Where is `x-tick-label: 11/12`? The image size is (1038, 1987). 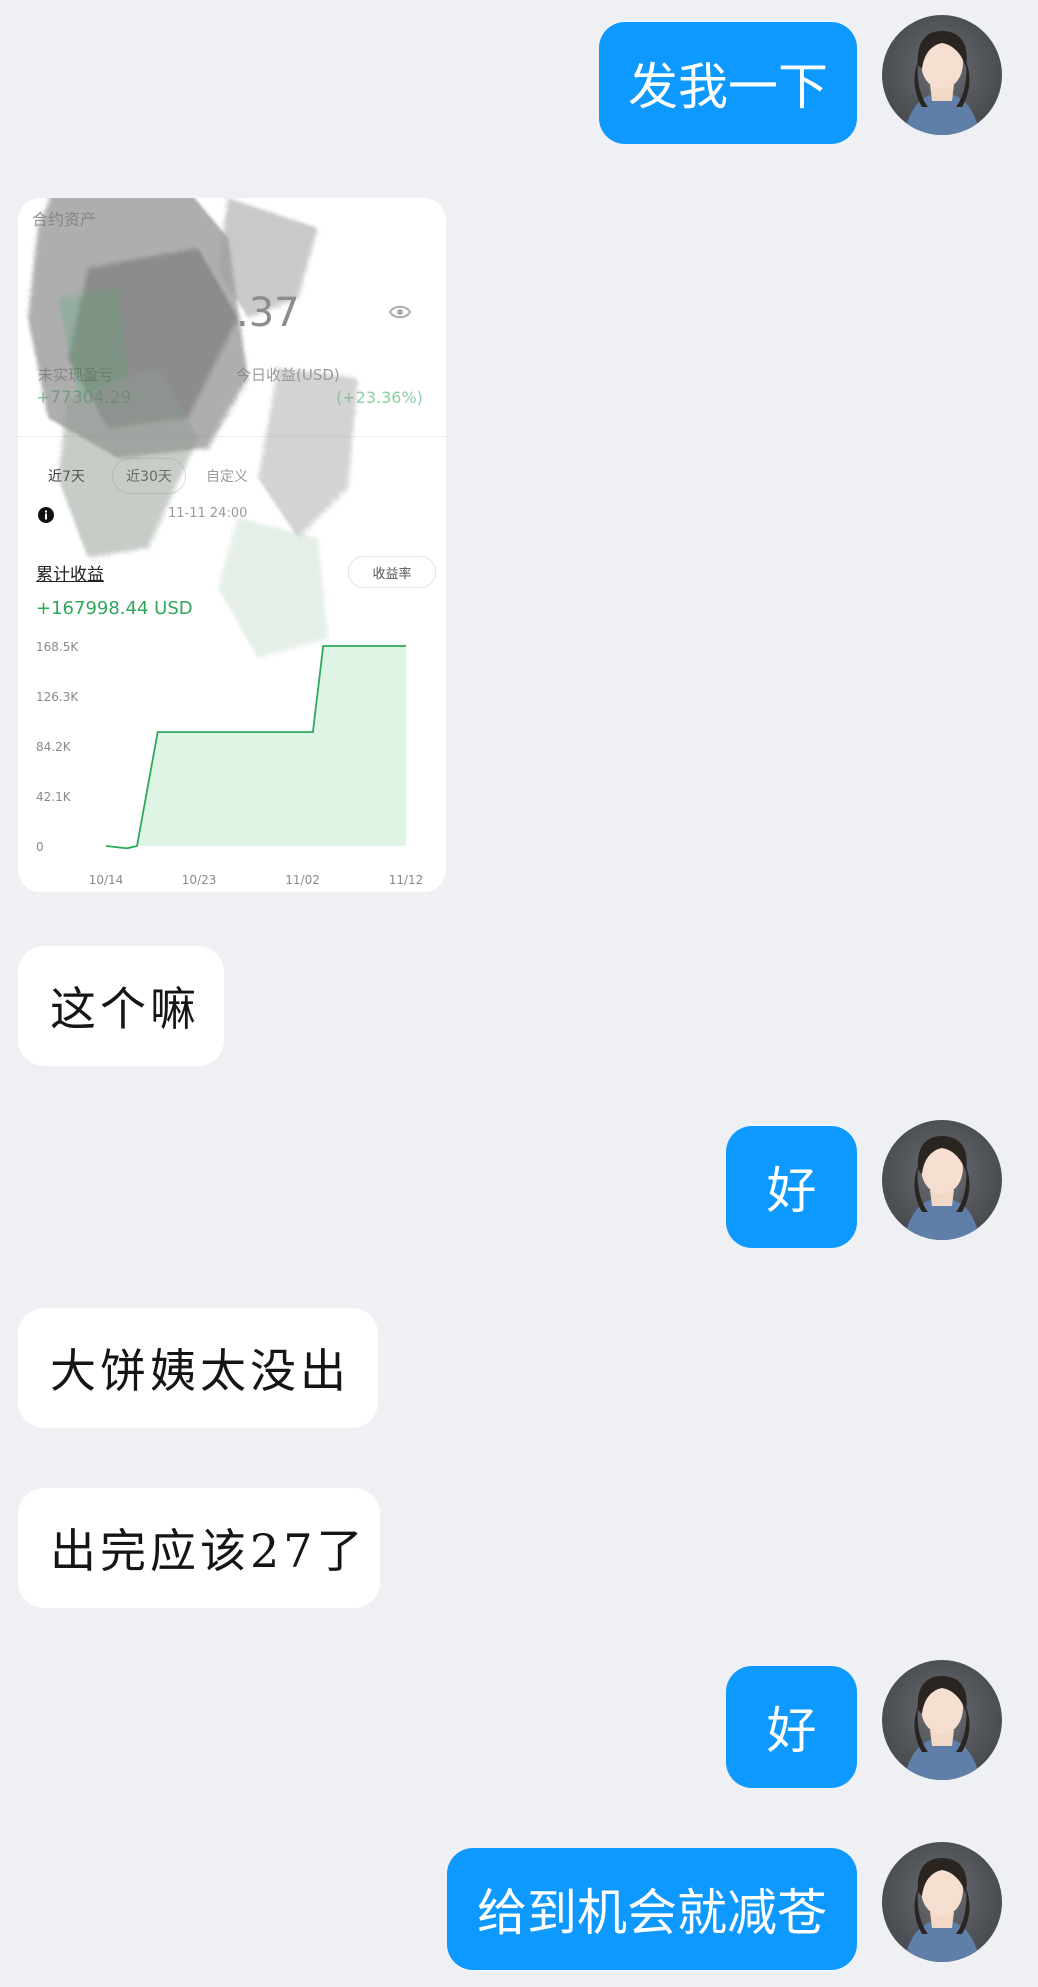
x-tick-label: 11/12 is located at coordinates (406, 880).